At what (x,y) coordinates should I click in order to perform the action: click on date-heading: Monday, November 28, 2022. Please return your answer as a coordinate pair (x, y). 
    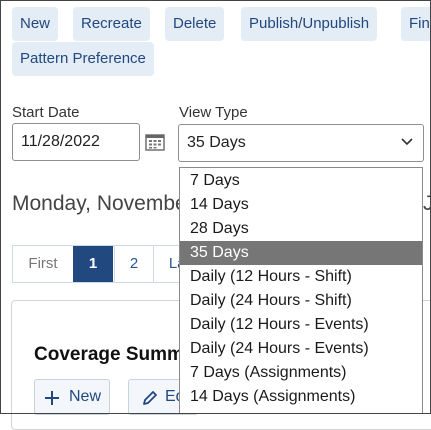
    Looking at the image, I should click on (97, 203).